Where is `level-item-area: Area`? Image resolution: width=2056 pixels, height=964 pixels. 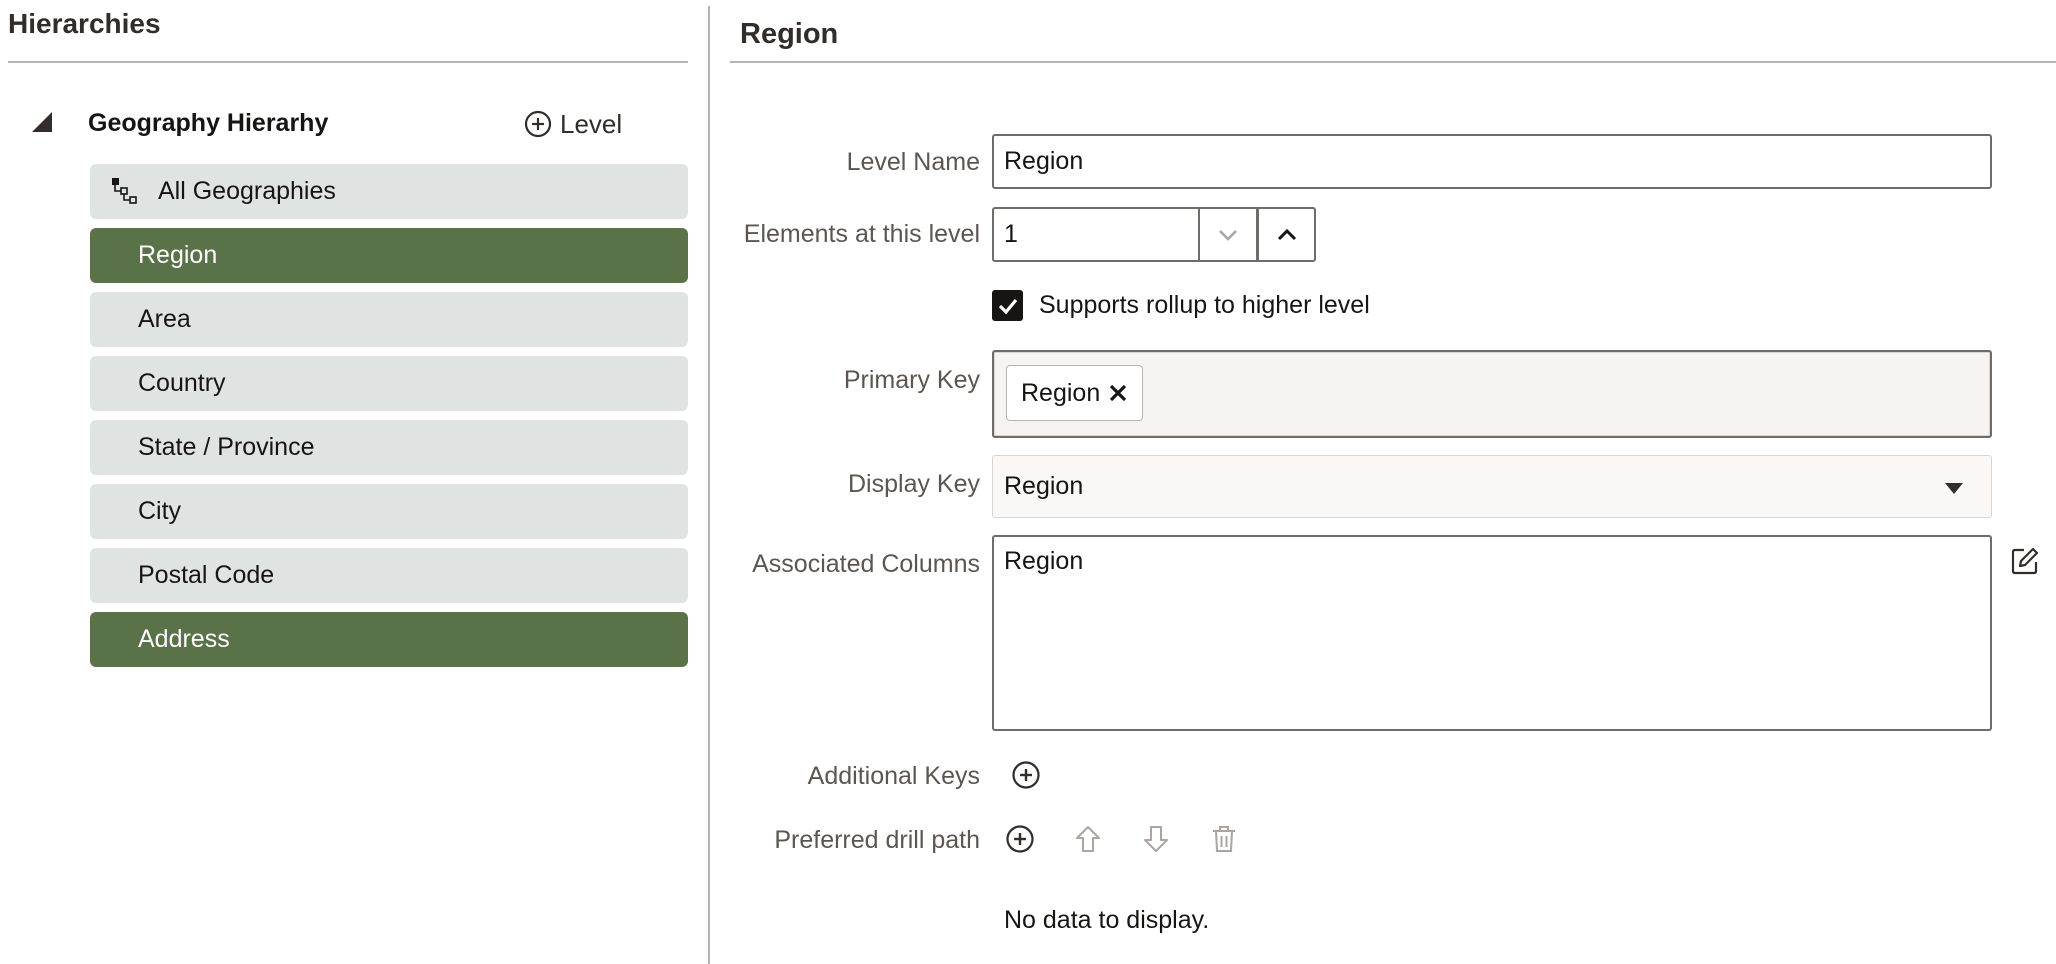 level-item-area: Area is located at coordinates (389, 319).